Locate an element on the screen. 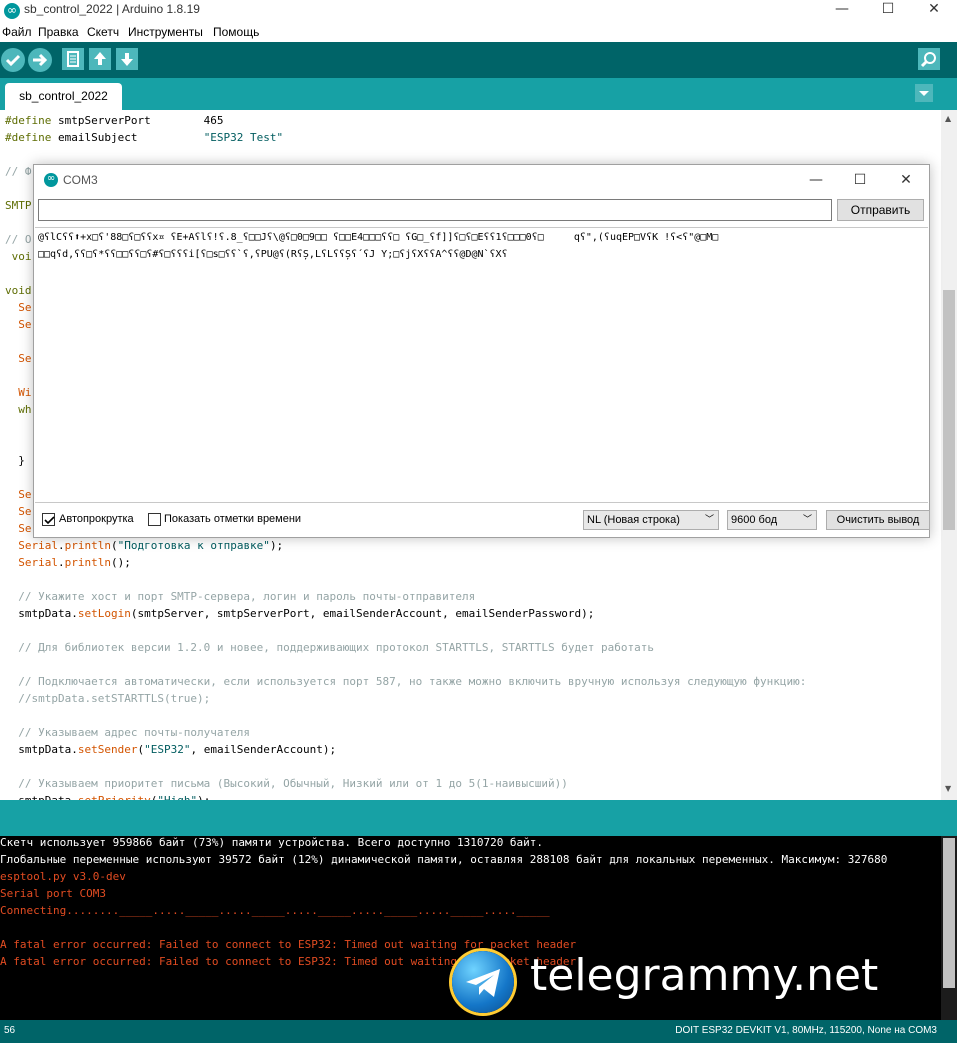 The height and width of the screenshot is (1043, 957). code-token: //smtpData.setSTARTTLS(true); is located at coordinates (108, 698).